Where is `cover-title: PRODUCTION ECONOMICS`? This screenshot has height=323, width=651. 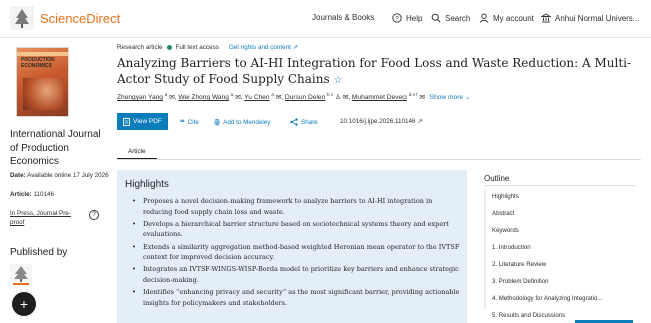 cover-title: PRODUCTION ECONOMICS is located at coordinates (38, 63).